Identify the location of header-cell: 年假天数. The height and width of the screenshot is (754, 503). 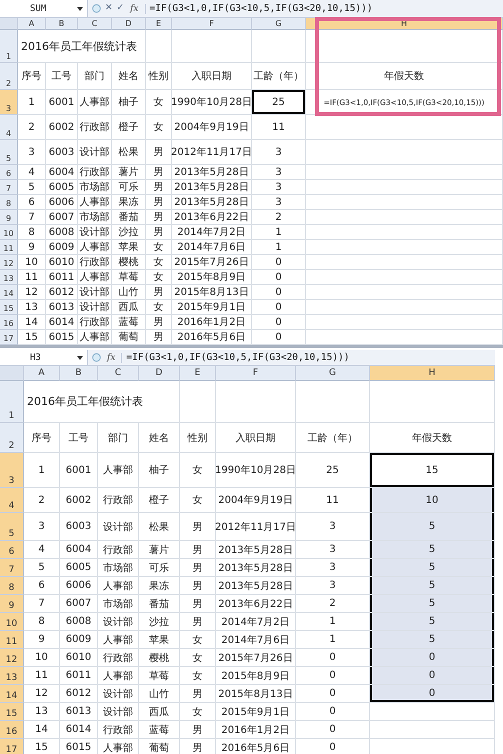
(432, 438).